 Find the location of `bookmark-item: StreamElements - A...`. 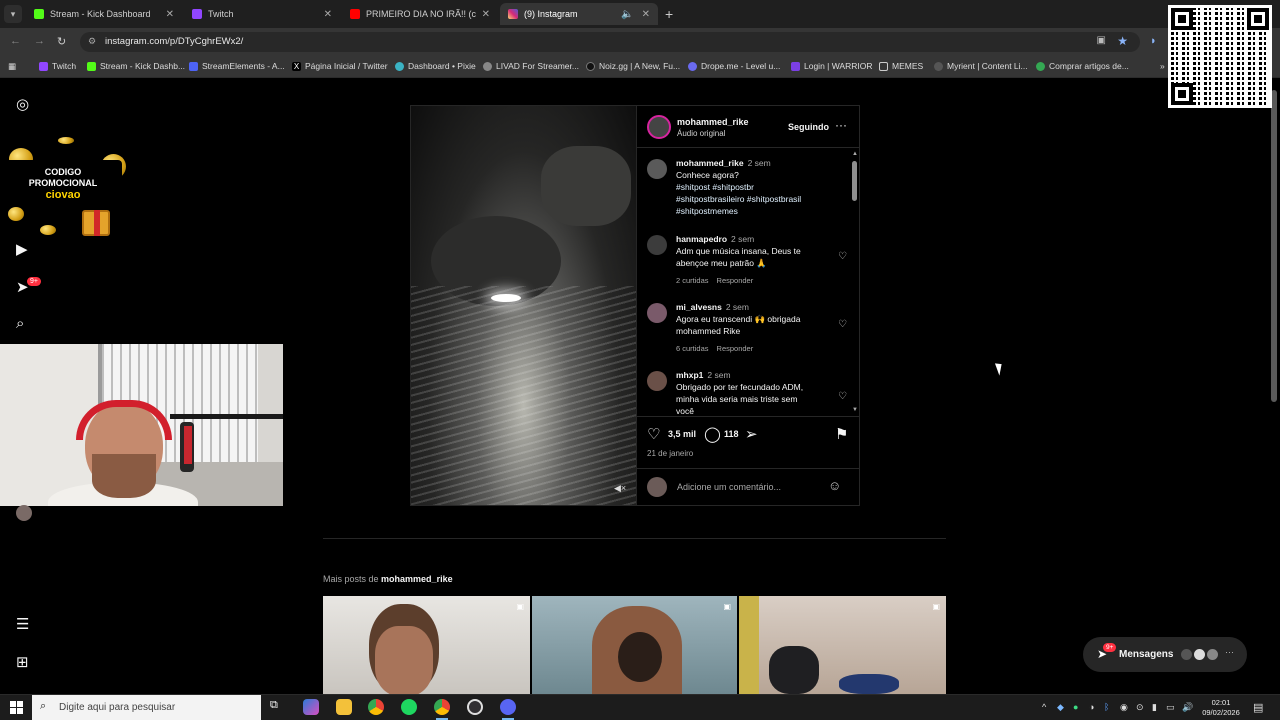

bookmark-item: StreamElements - A... is located at coordinates (237, 66).